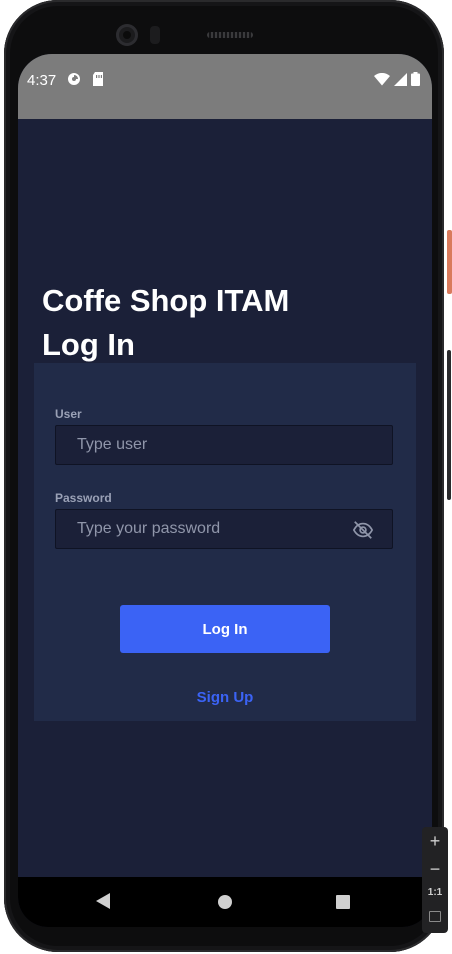 The image size is (452, 954). I want to click on login-button: Log In, so click(225, 629).